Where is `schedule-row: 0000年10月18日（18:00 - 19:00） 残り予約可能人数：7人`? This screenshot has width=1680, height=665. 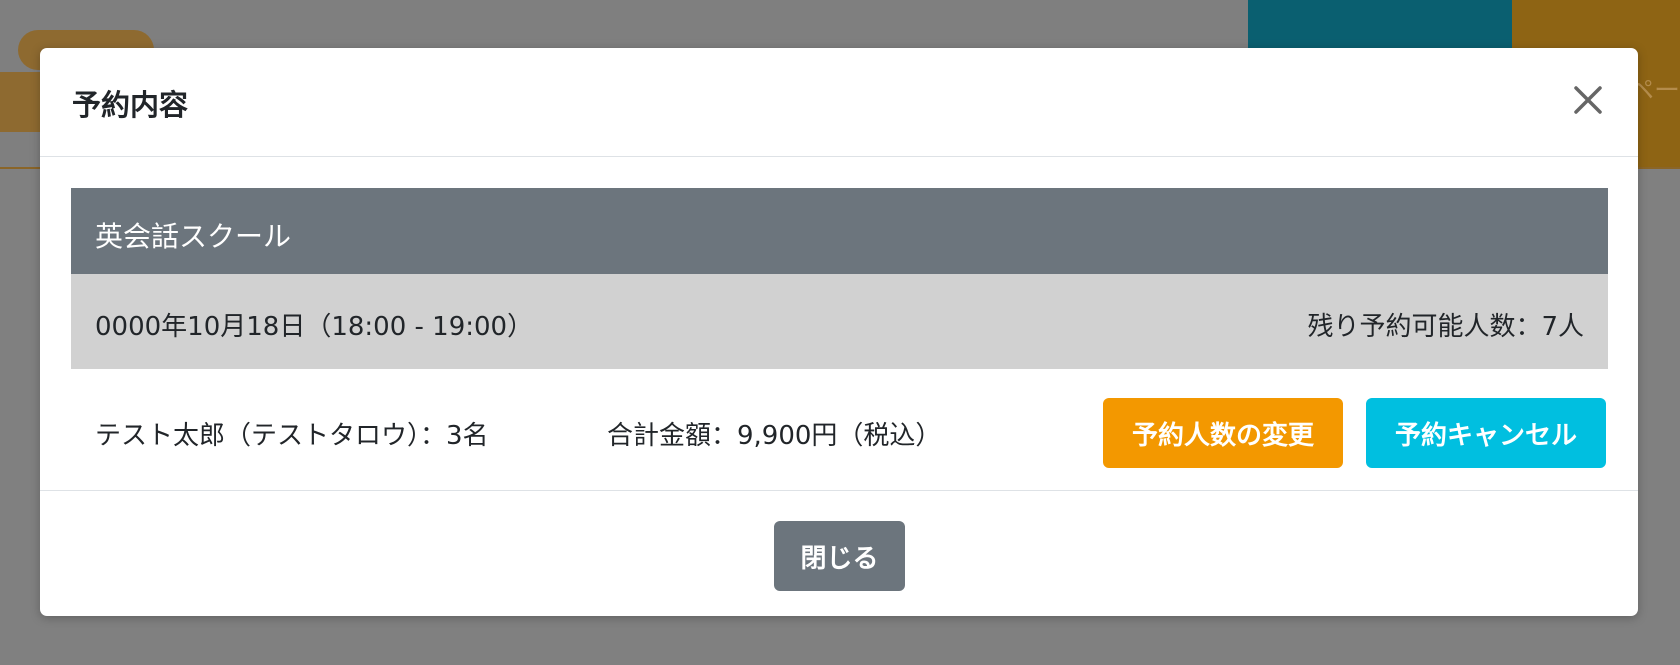
schedule-row: 0000年10月18日（18:00 - 19:00） 残り予約可能人数：7人 is located at coordinates (839, 321).